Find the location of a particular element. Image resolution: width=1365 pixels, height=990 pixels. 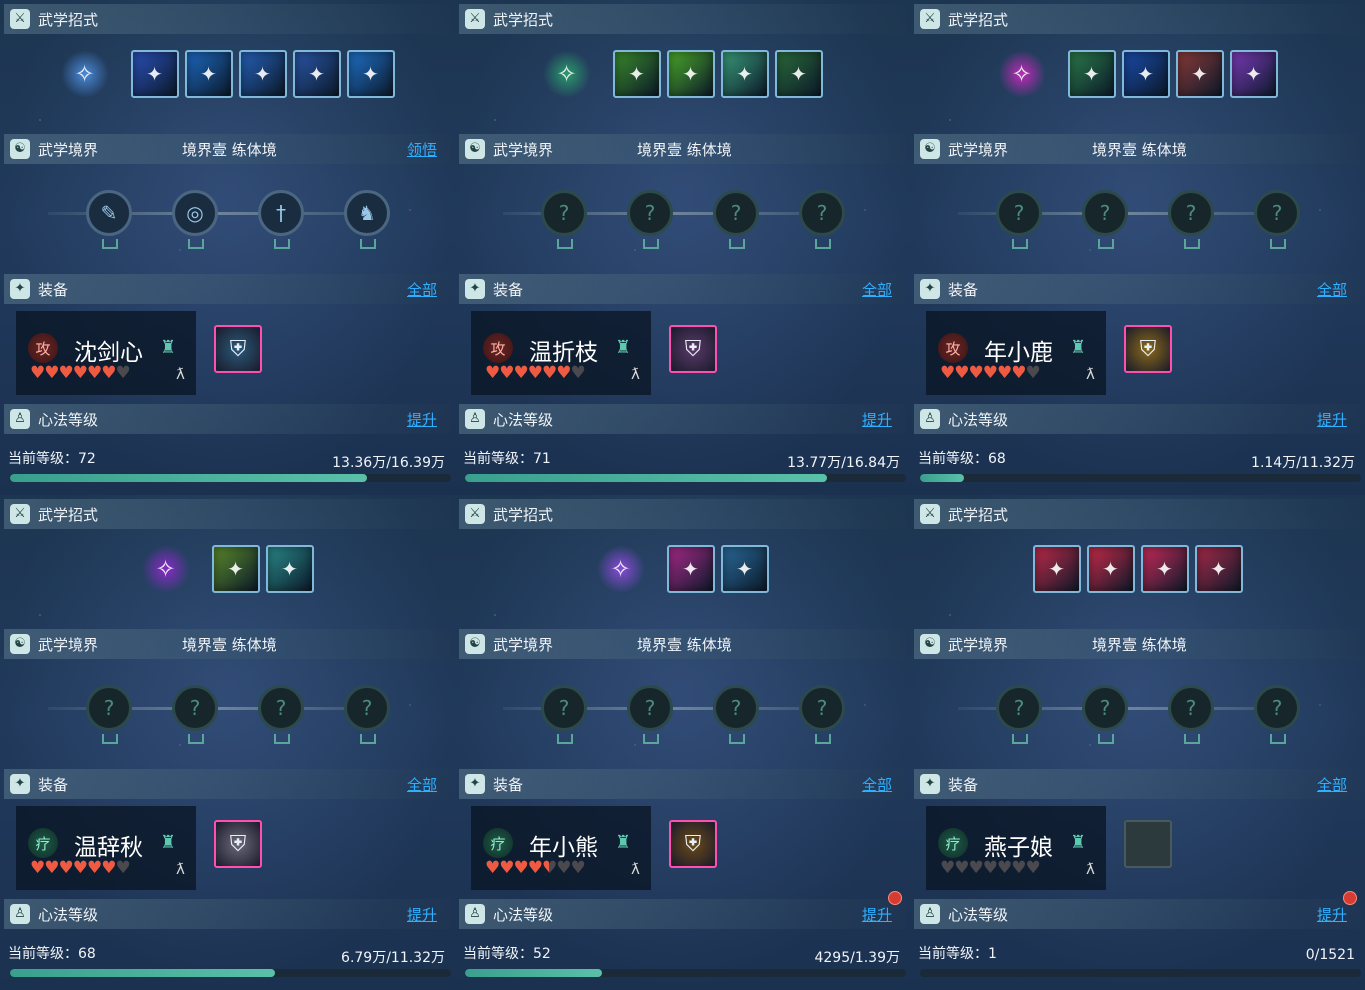

magenta-orb-icon: ✧ is located at coordinates (1021, 74).